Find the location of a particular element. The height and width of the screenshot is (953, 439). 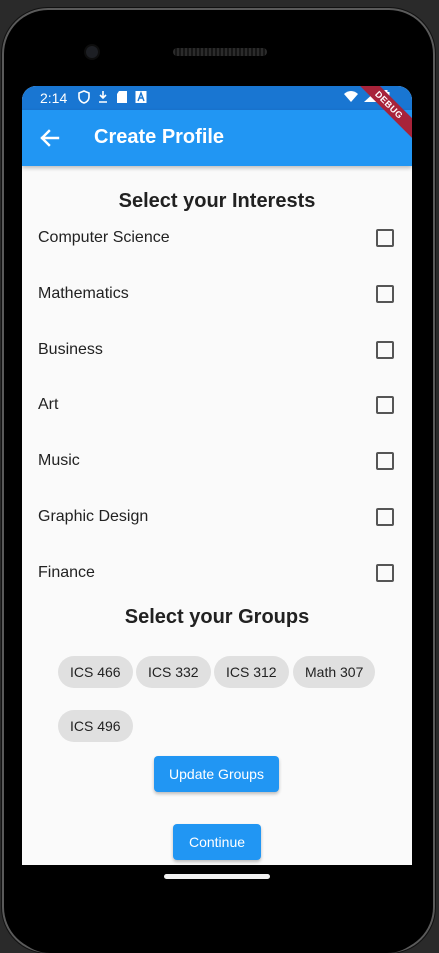

interest-item-computer-science: Computer Science is located at coordinates (216, 238).